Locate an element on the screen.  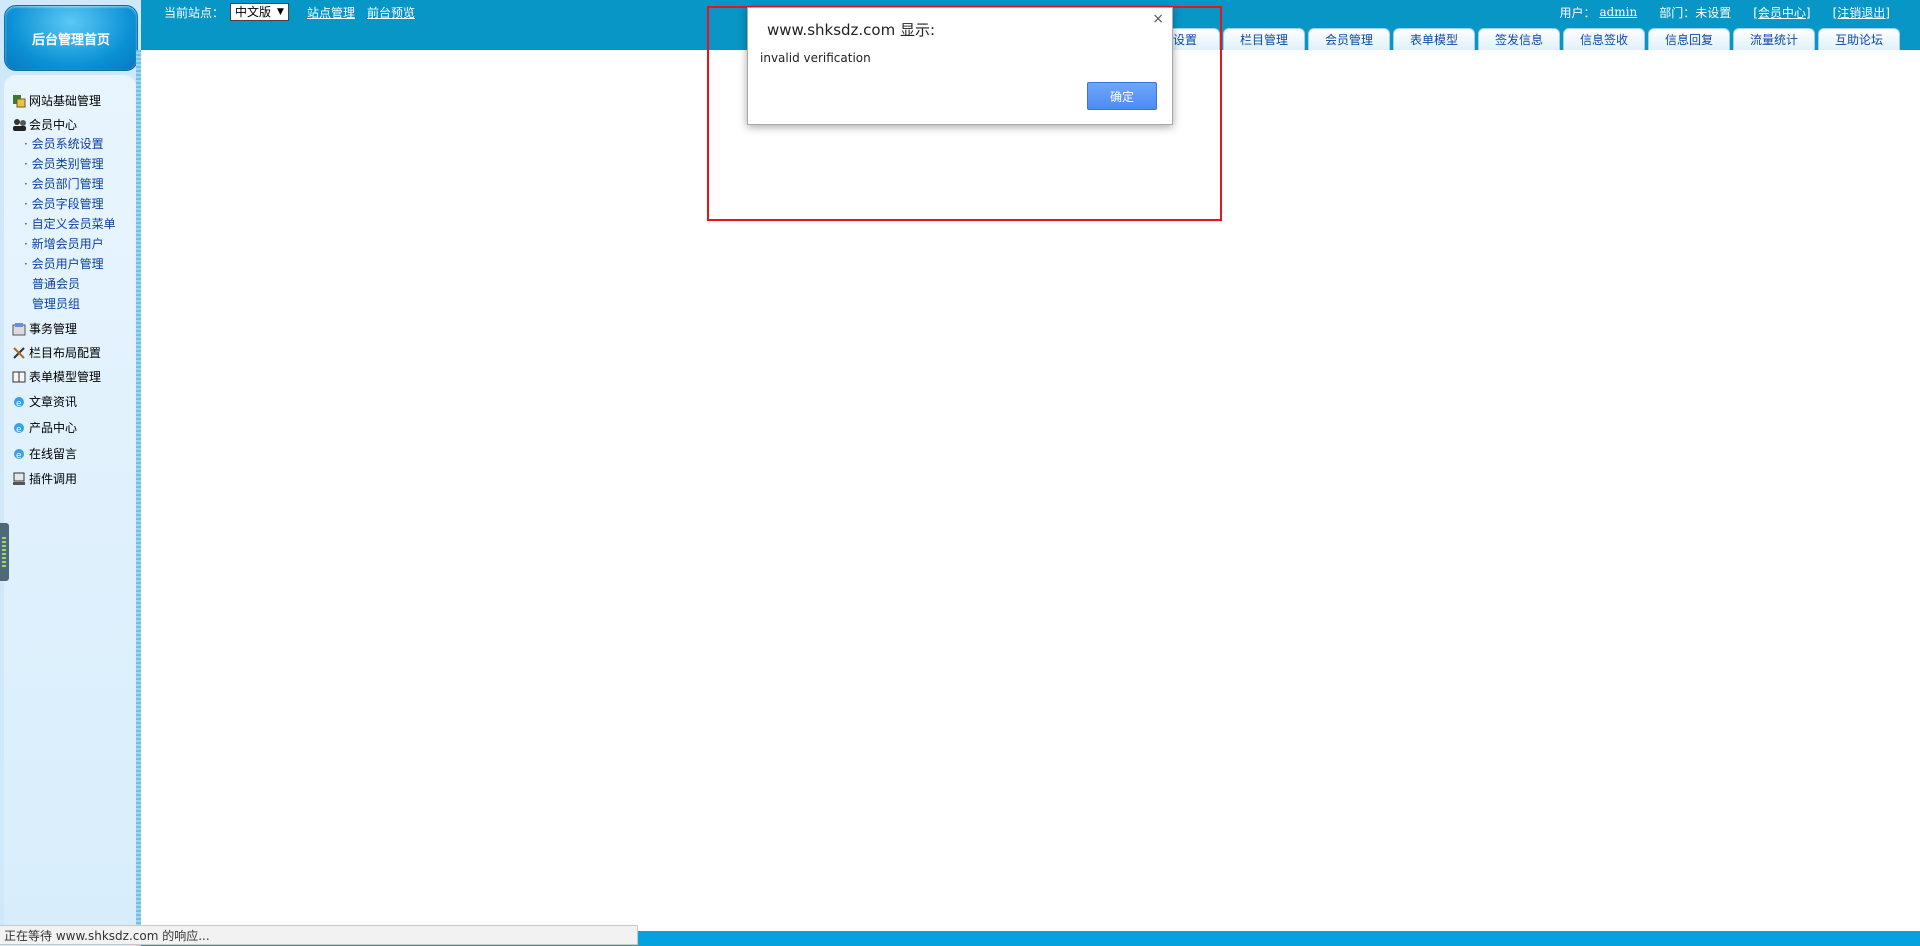
site-label: 当前站点： is located at coordinates (194, 12).